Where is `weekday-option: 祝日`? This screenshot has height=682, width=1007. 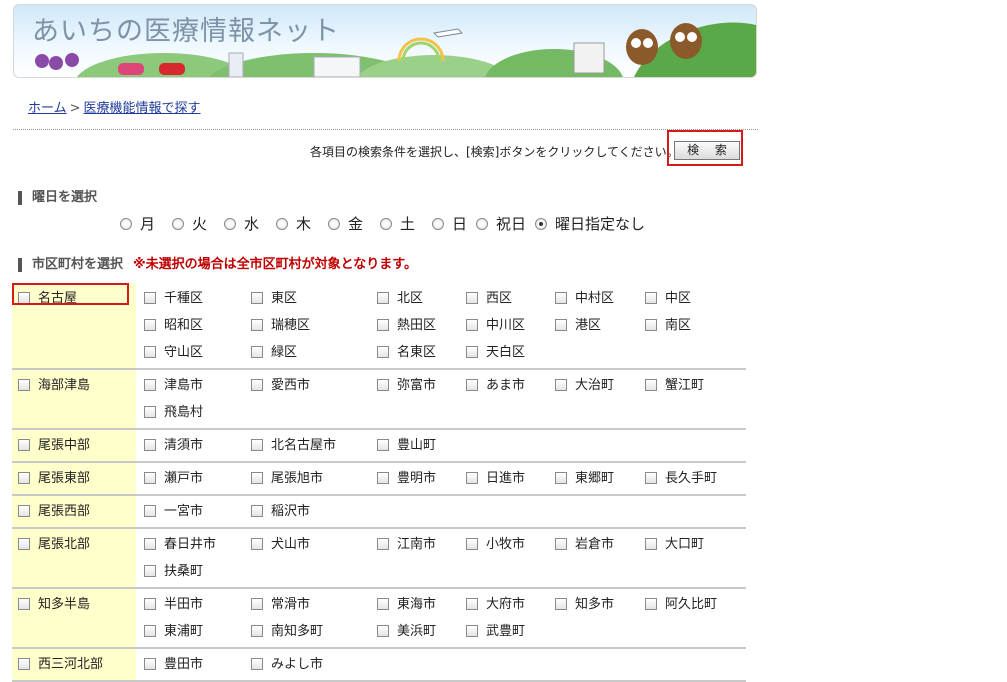
weekday-option: 祝日 is located at coordinates (501, 223).